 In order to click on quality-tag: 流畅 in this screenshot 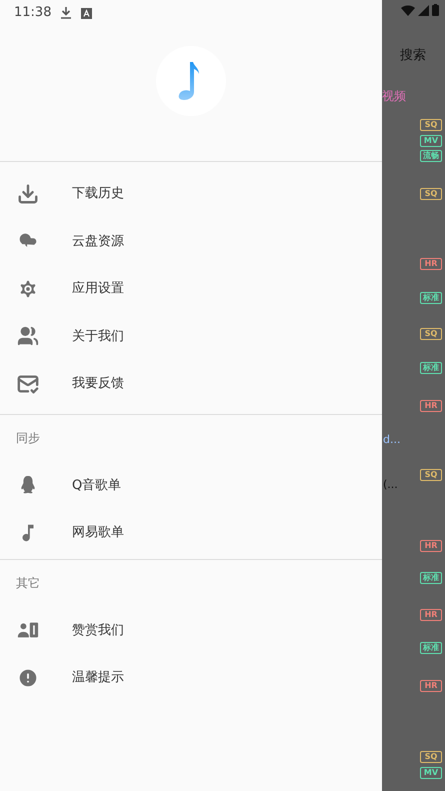, I will do `click(431, 156)`.